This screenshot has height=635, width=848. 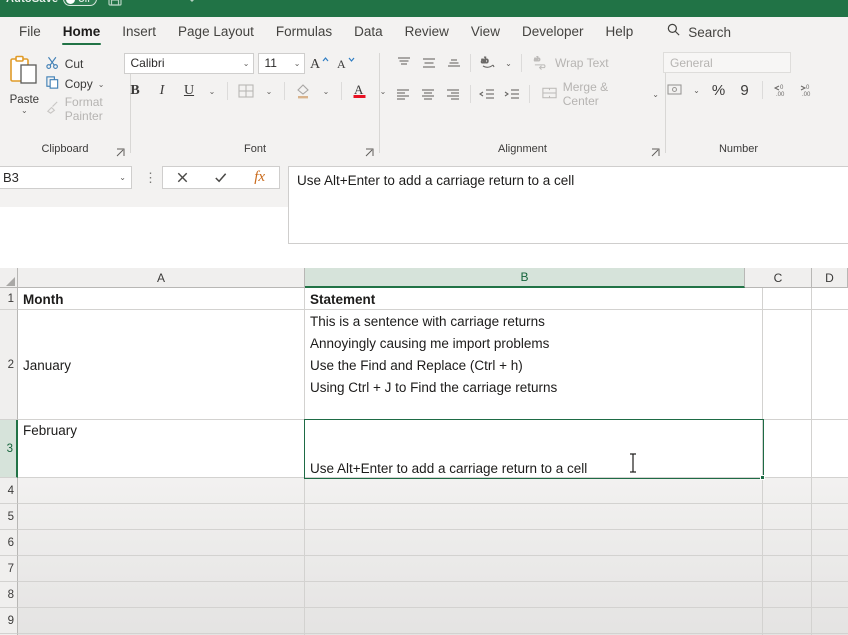 What do you see at coordinates (84, 109) in the screenshot?
I see `format-painter-button: Format Painter` at bounding box center [84, 109].